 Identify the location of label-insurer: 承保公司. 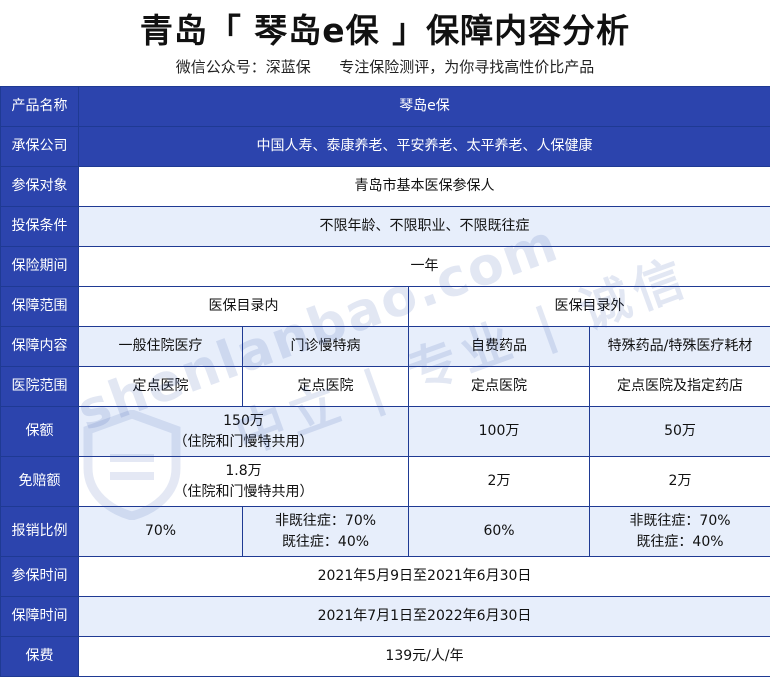
(39, 146).